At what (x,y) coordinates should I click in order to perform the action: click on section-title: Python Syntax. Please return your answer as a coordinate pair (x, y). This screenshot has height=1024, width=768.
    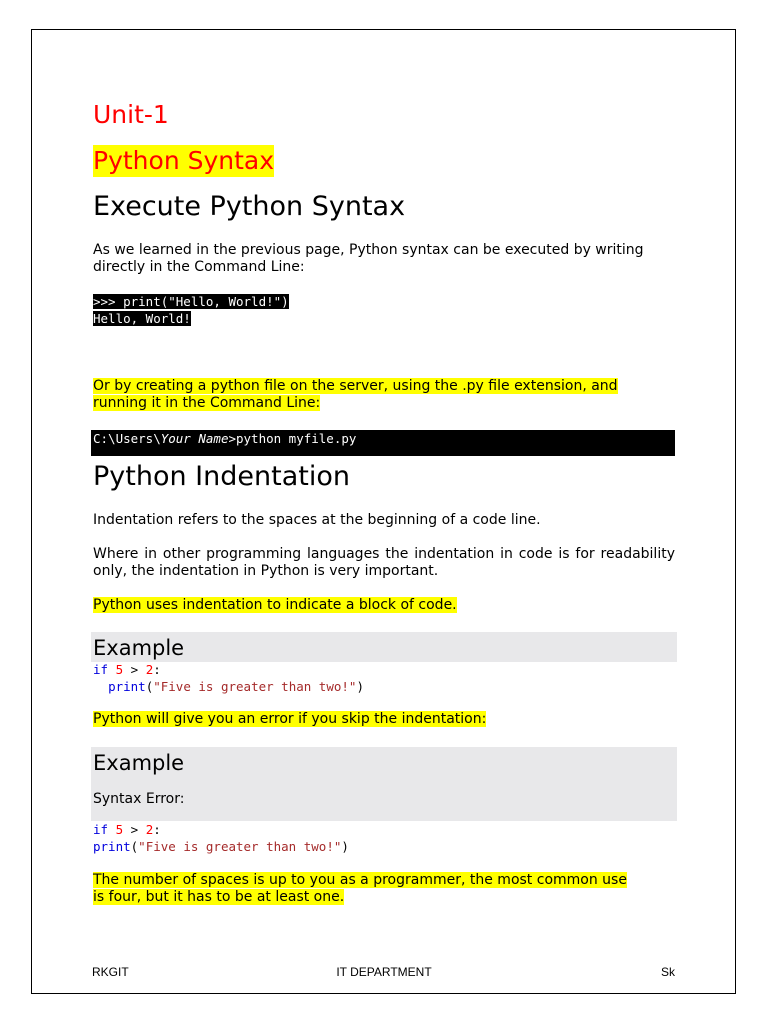
    Looking at the image, I should click on (184, 161).